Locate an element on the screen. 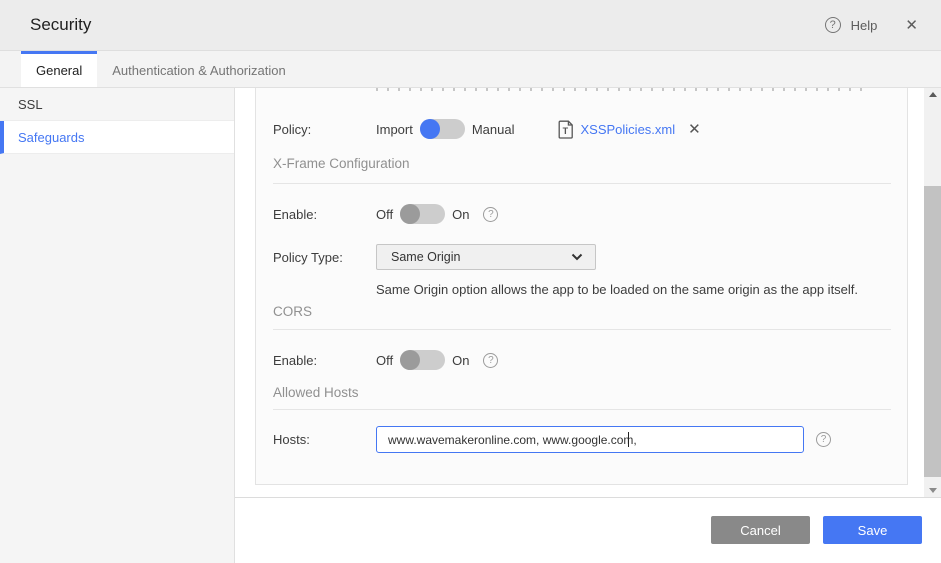 This screenshot has width=941, height=563. sidebar-item-ssl-label: SSL is located at coordinates (30, 104).